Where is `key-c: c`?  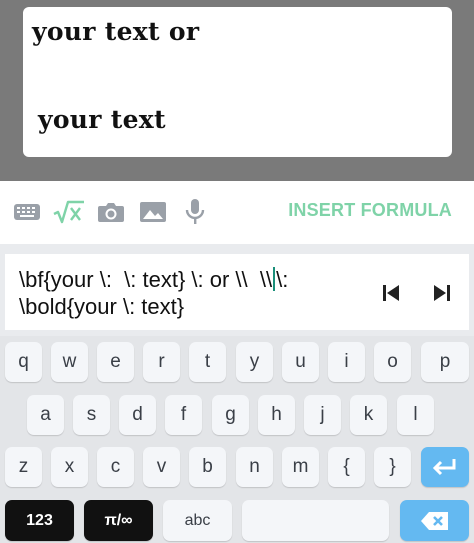 key-c: c is located at coordinates (115, 467).